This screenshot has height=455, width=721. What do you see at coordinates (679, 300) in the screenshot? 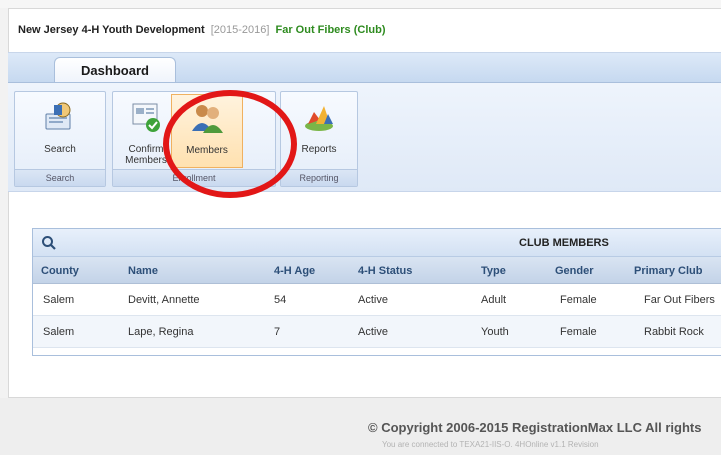
I see `cell-primary-club: Far Out Fibers` at bounding box center [679, 300].